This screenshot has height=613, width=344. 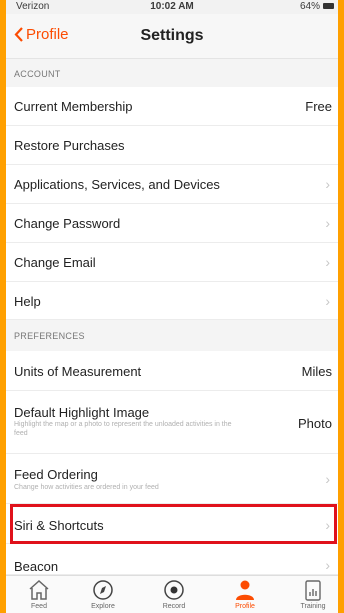 What do you see at coordinates (174, 590) in the screenshot?
I see `record-icon` at bounding box center [174, 590].